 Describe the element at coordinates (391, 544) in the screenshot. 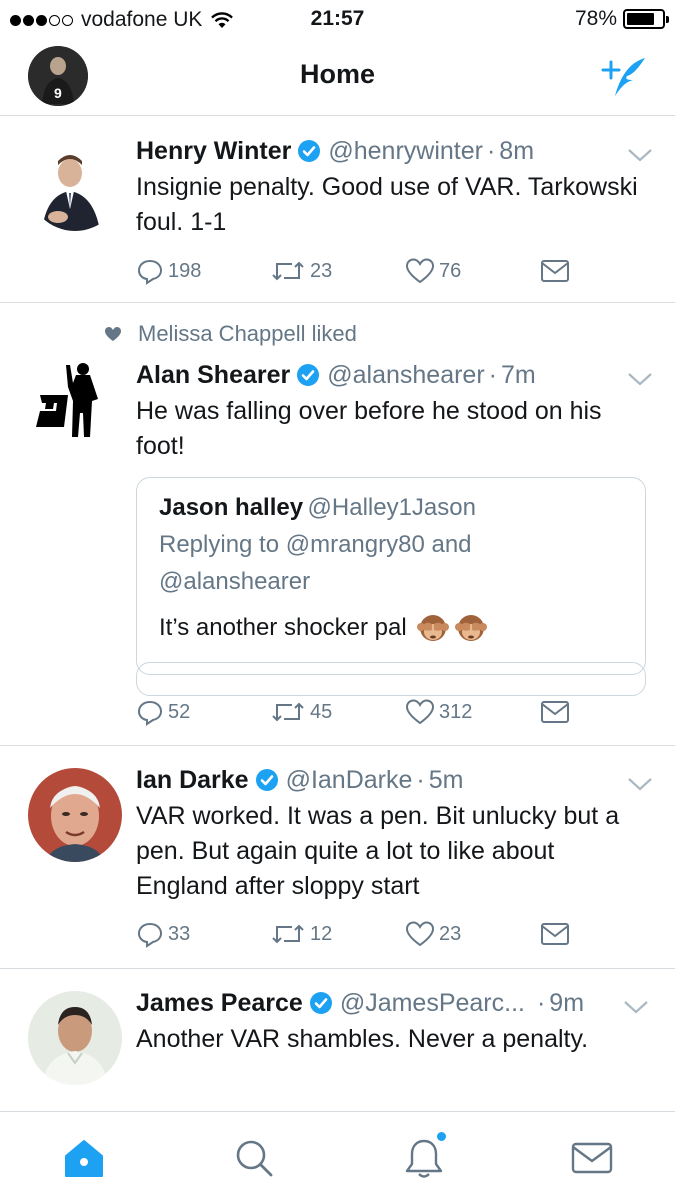

I see `quoted-reply-line: Replying to @mrangry80 and` at that location.